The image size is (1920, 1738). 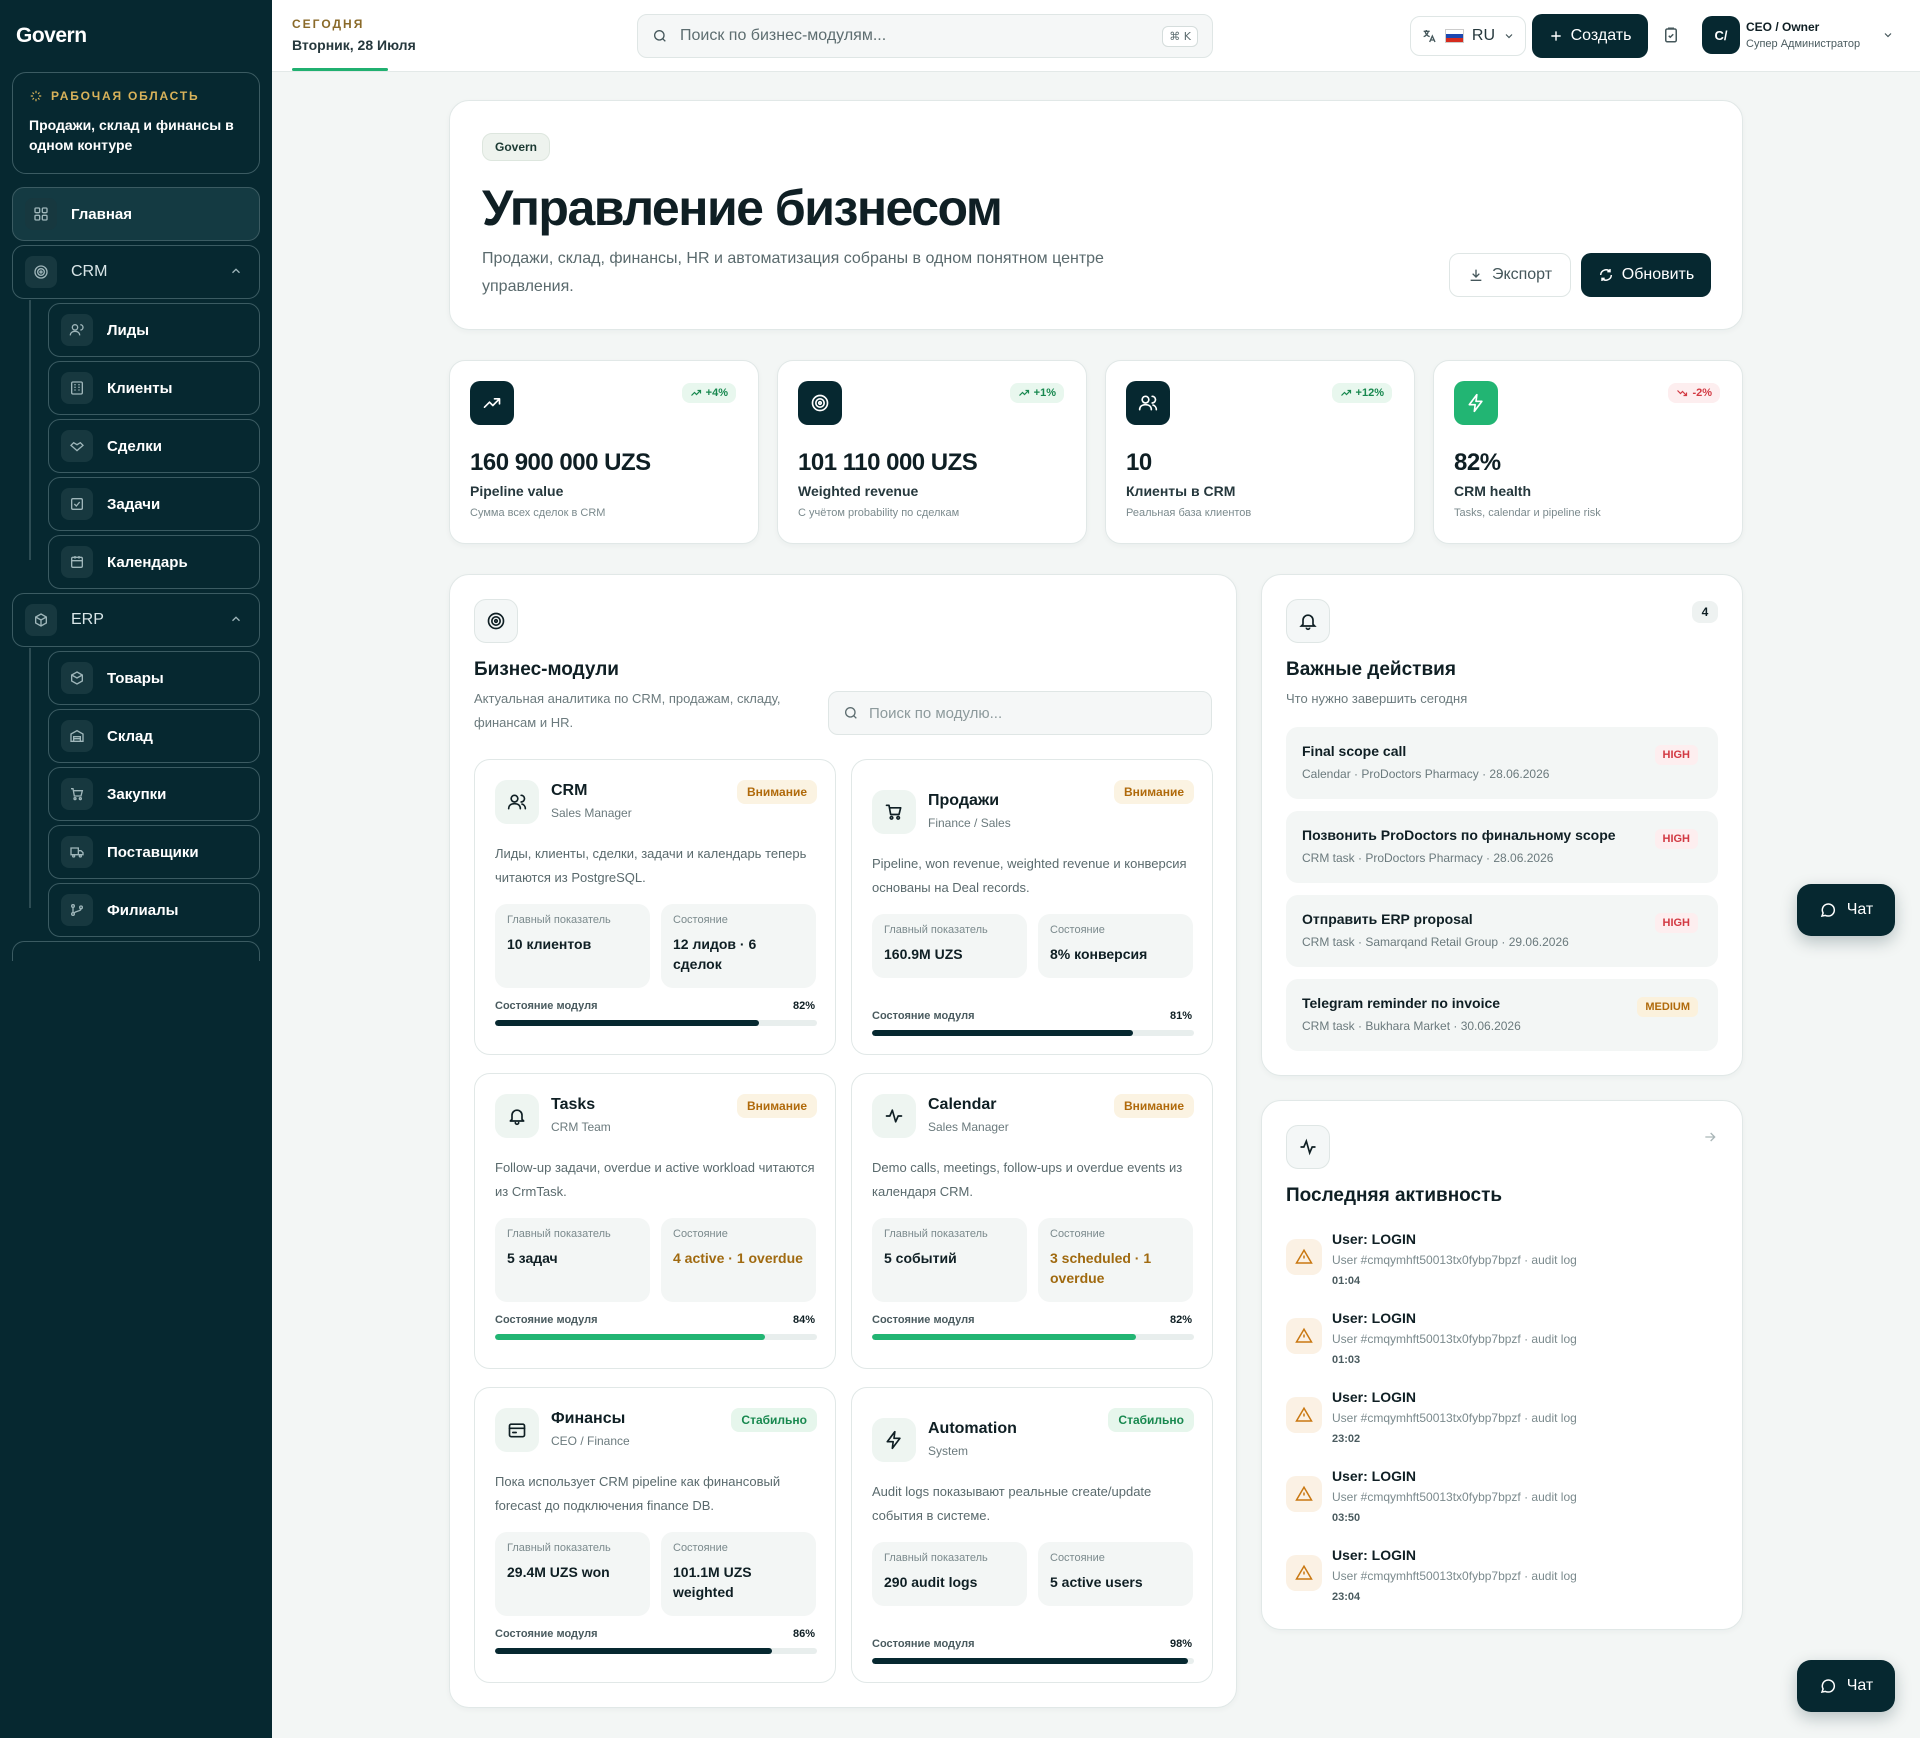 What do you see at coordinates (1888, 35) in the screenshot?
I see `chevron-down-icon` at bounding box center [1888, 35].